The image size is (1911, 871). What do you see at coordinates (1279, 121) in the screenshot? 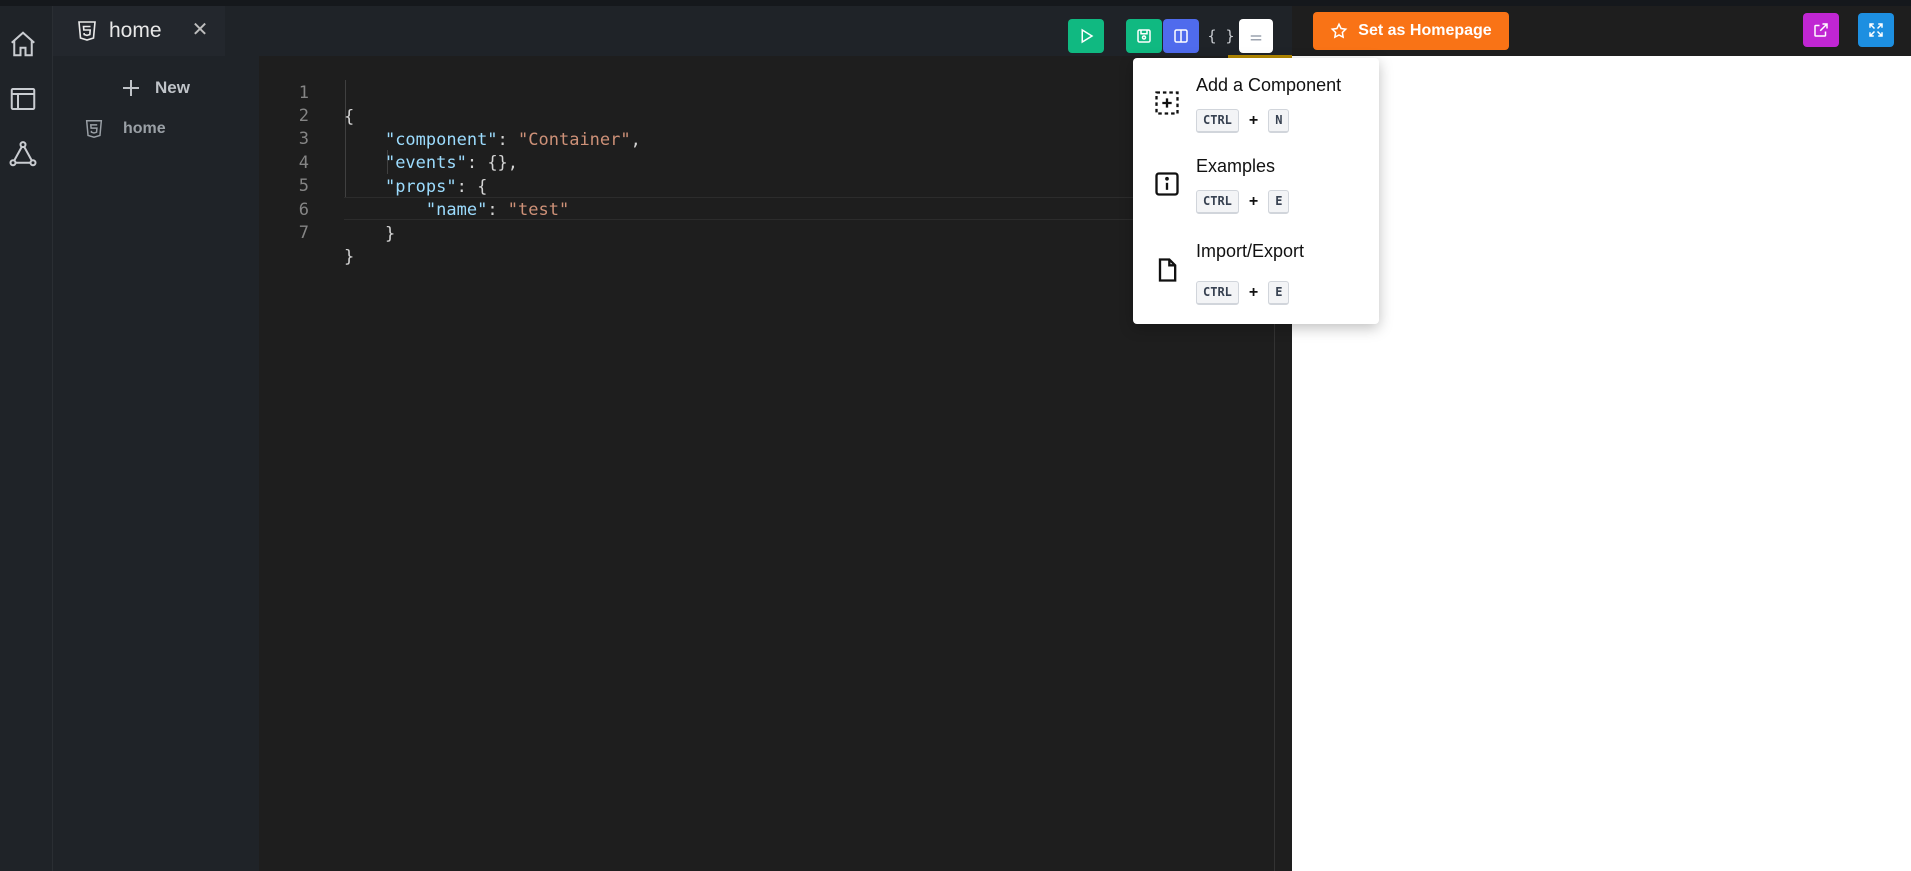
I see `kbd-key: N` at bounding box center [1279, 121].